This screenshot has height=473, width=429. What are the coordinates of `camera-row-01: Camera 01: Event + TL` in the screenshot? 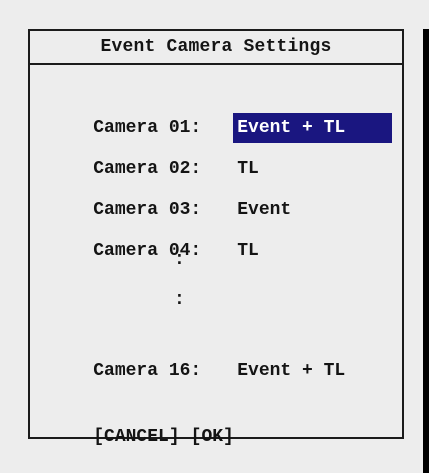 It's located at (221, 113).